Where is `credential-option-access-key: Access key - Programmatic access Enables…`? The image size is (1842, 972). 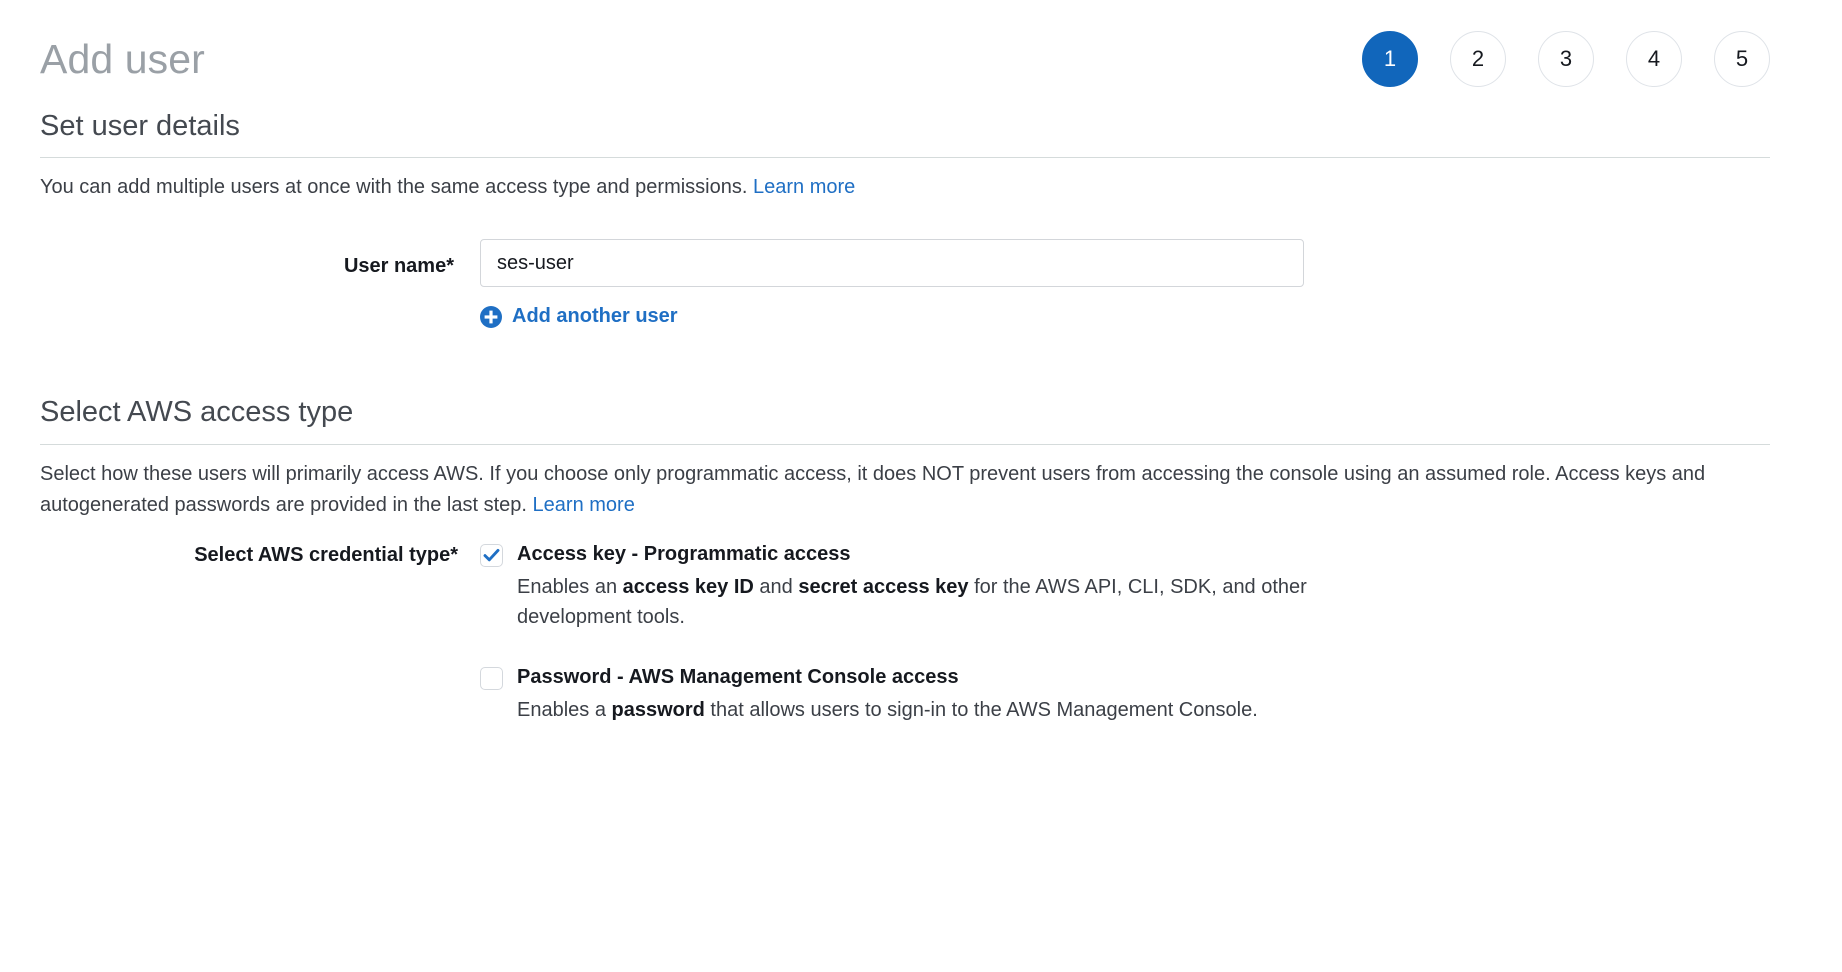 credential-option-access-key: Access key - Programmatic access Enables… is located at coordinates (1141, 586).